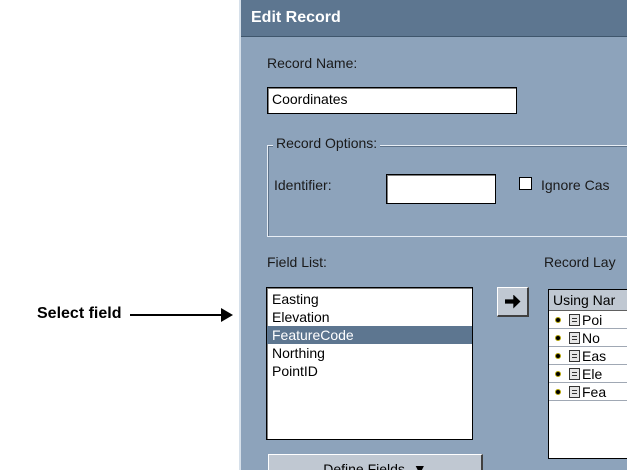 This screenshot has width=627, height=470. What do you see at coordinates (176, 315) in the screenshot?
I see `annotation-arrow-line` at bounding box center [176, 315].